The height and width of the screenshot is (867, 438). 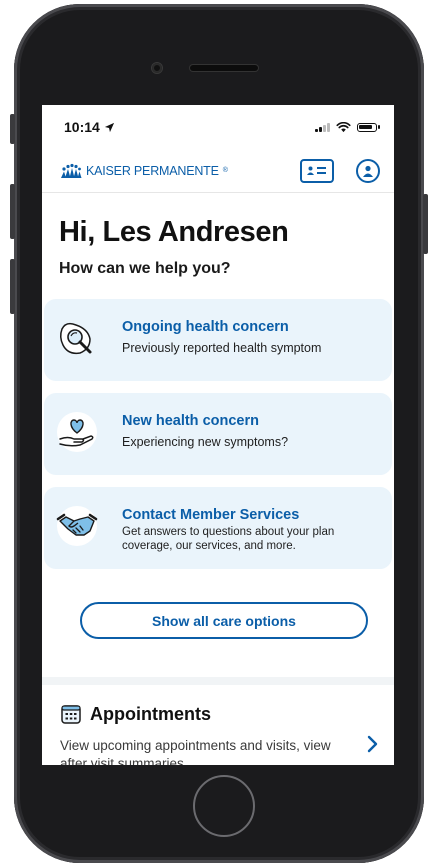 I want to click on cellular-signal-icon, so click(x=322, y=127).